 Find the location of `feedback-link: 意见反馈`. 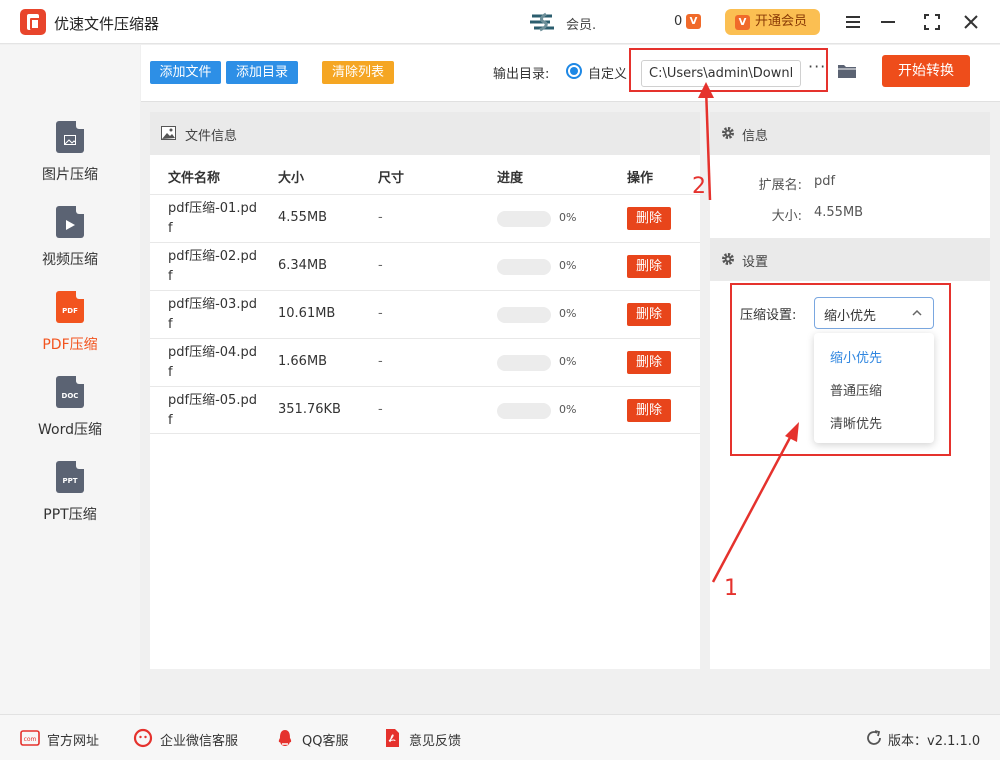

feedback-link: 意见反馈 is located at coordinates (435, 739).